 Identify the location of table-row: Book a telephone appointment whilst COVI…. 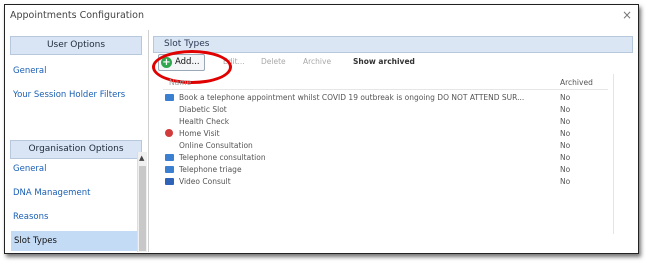
(385, 98).